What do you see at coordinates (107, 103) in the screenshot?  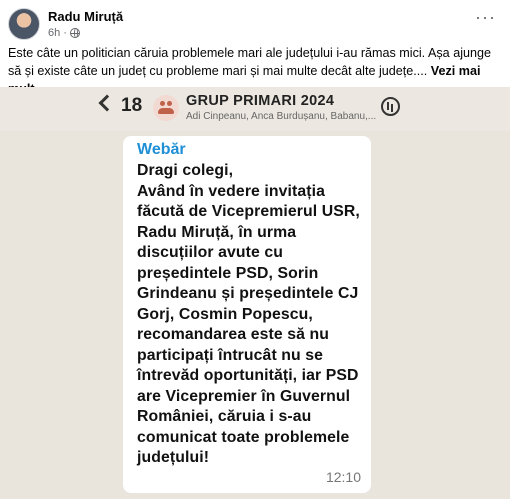 I see `back-chevron-icon` at bounding box center [107, 103].